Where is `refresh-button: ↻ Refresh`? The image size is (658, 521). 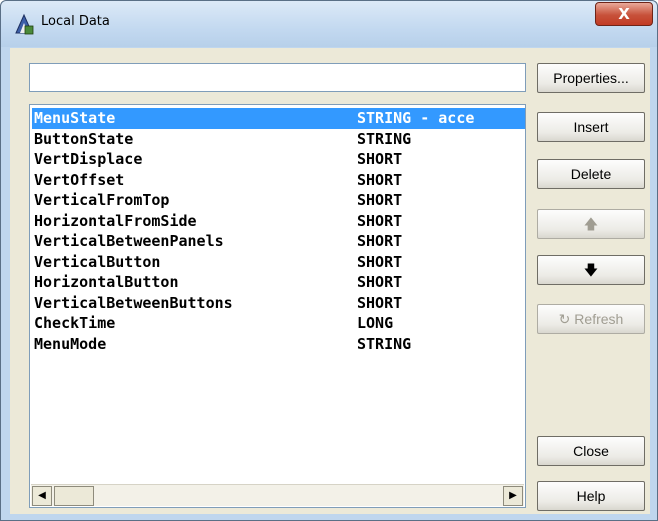
refresh-button: ↻ Refresh is located at coordinates (591, 319).